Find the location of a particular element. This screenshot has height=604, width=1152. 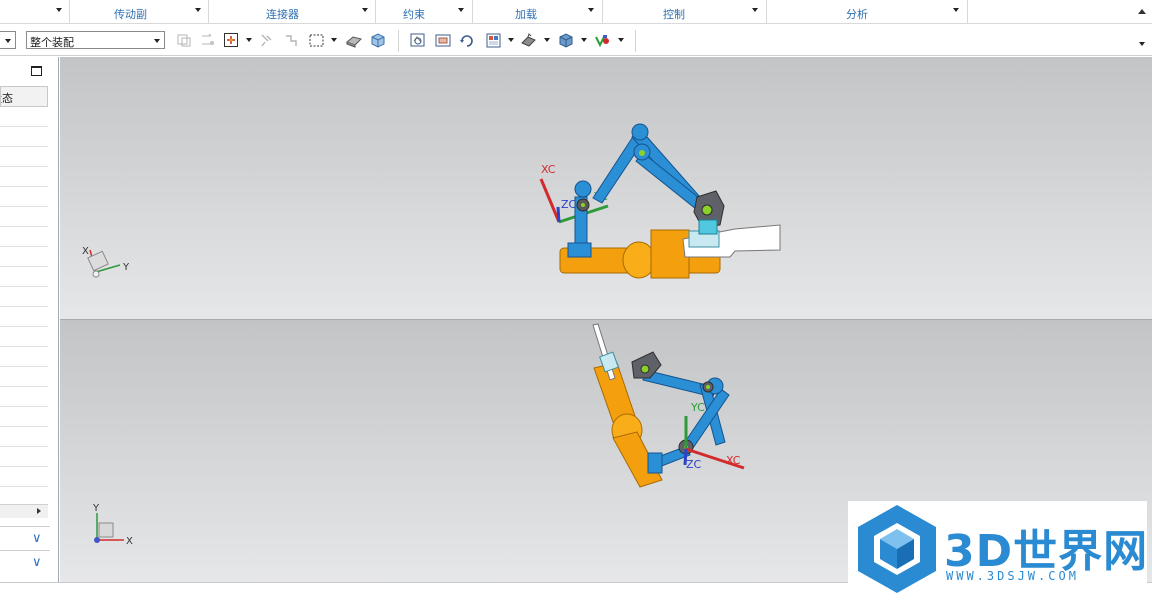

ribbon-group-analysis: 分析 is located at coordinates (867, 12).